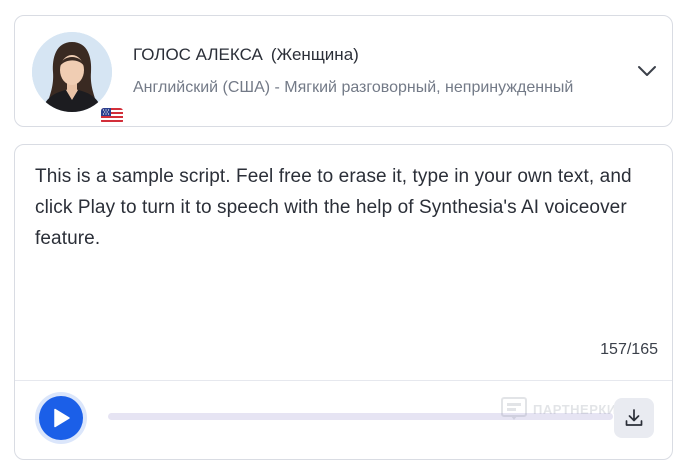 The image size is (687, 475). I want to click on watermark-text: ПАРТНЕРКИН, so click(580, 409).